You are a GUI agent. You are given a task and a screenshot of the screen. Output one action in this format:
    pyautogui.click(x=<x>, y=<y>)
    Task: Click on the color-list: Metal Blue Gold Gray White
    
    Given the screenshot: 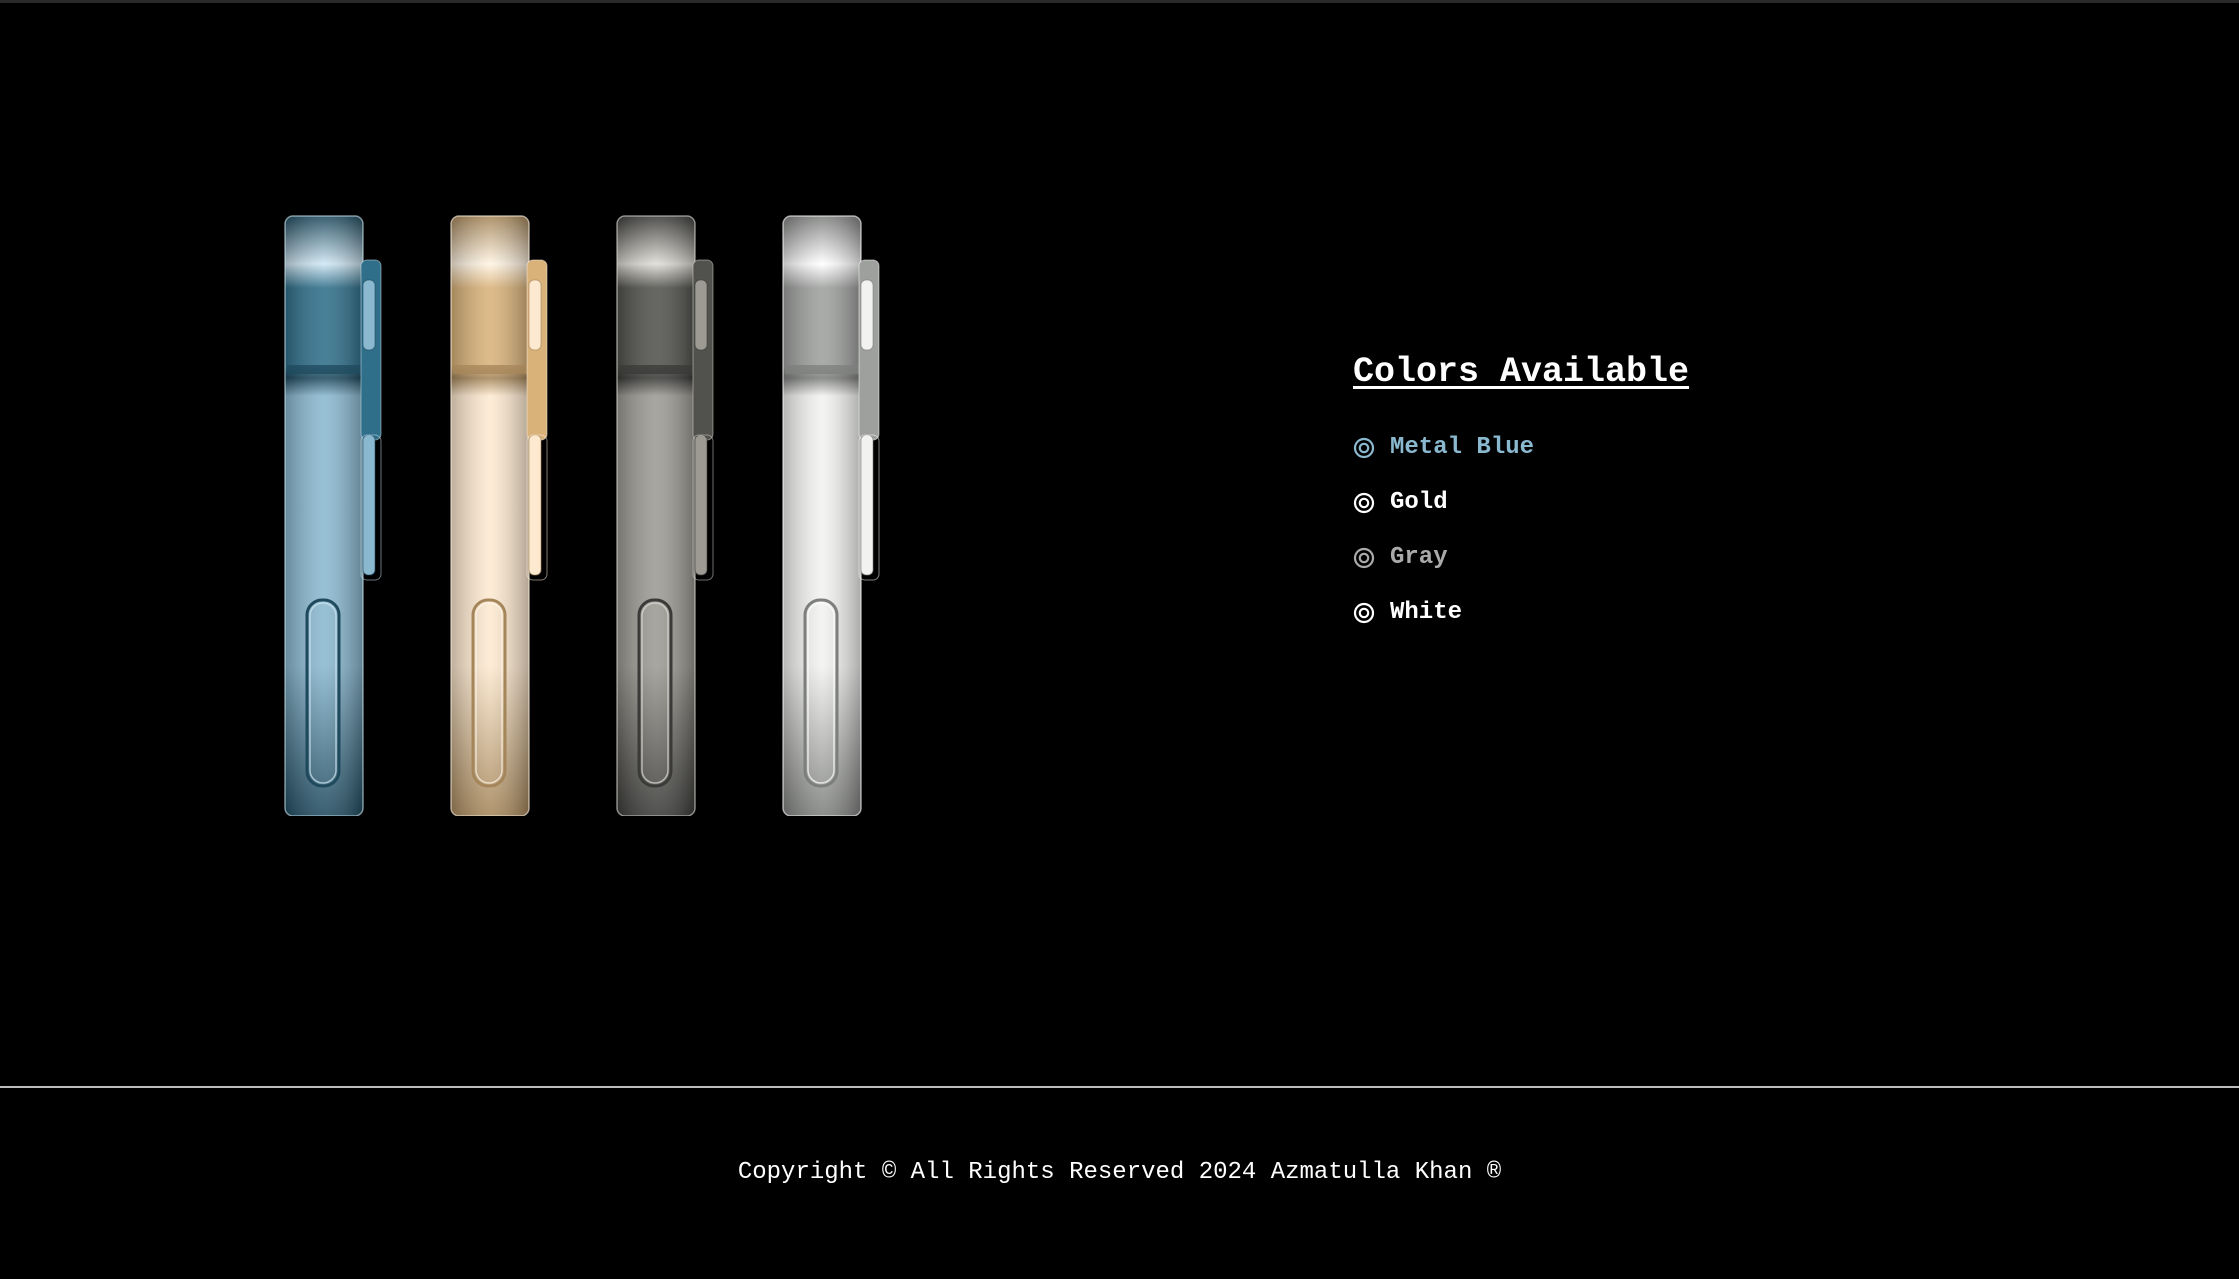 What is the action you would take?
    pyautogui.click(x=1653, y=530)
    